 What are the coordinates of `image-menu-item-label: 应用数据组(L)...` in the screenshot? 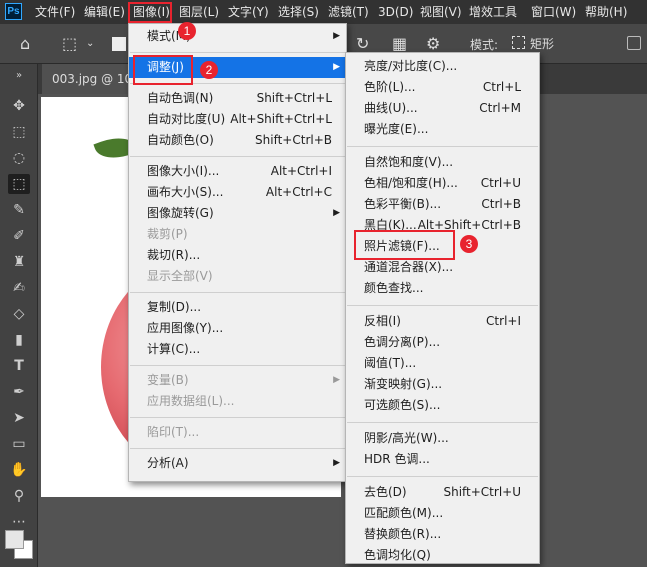 It's located at (191, 401).